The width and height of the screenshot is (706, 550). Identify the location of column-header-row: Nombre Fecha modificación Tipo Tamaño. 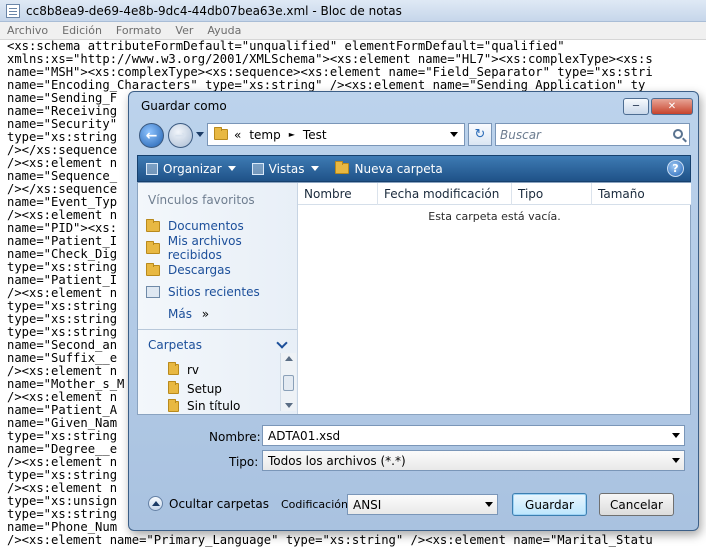
(494, 194).